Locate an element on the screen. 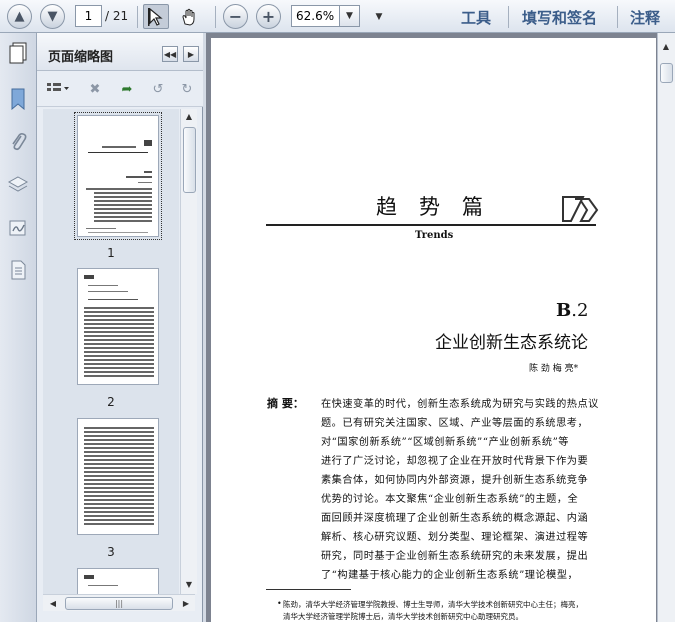  pages-icon is located at coordinates (18, 53).